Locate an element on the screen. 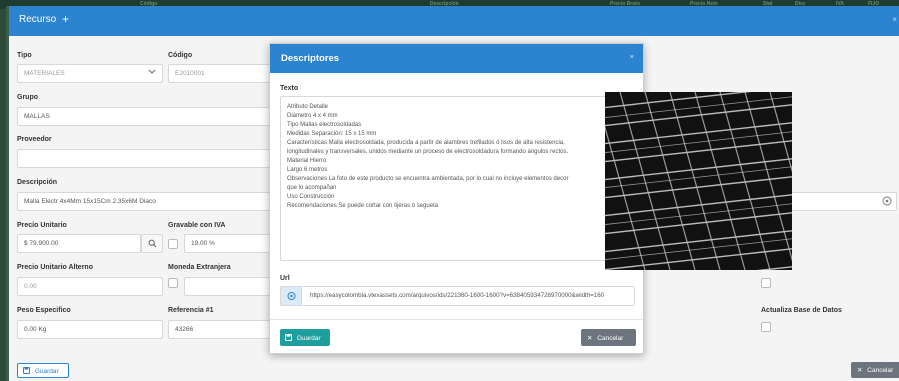 The width and height of the screenshot is (899, 381). modal-save-label: Guardar is located at coordinates (308, 339).